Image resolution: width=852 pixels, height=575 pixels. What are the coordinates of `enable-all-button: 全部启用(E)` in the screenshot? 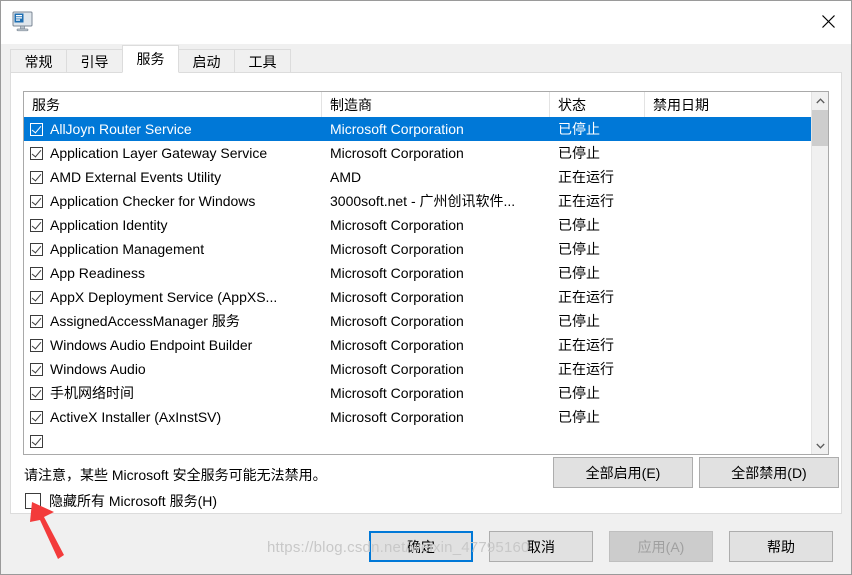 It's located at (623, 472).